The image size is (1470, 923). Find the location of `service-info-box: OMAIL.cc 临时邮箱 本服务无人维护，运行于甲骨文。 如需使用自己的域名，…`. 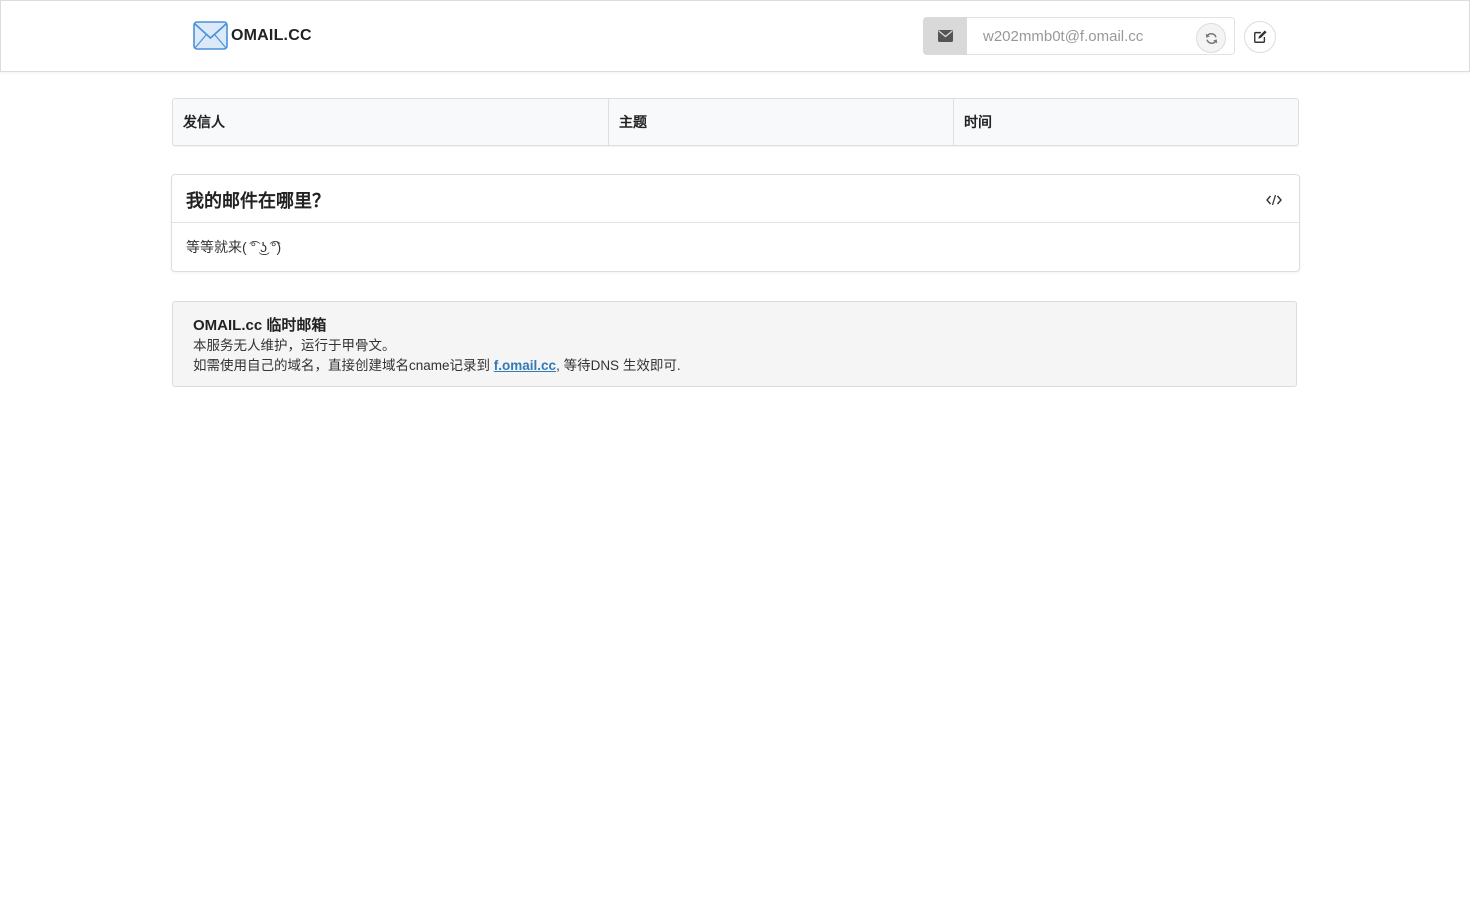

service-info-box: OMAIL.cc 临时邮箱 本服务无人维护，运行于甲骨文。 如需使用自己的域名，… is located at coordinates (734, 344).